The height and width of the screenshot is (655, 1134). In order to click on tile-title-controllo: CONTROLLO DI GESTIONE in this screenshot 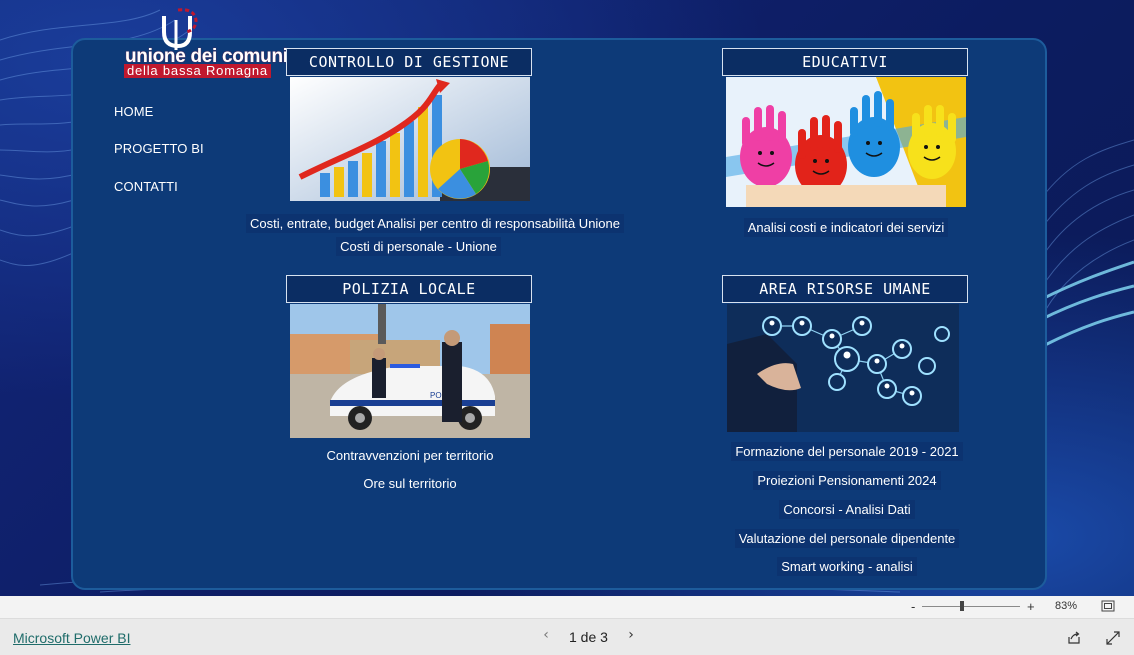, I will do `click(409, 62)`.